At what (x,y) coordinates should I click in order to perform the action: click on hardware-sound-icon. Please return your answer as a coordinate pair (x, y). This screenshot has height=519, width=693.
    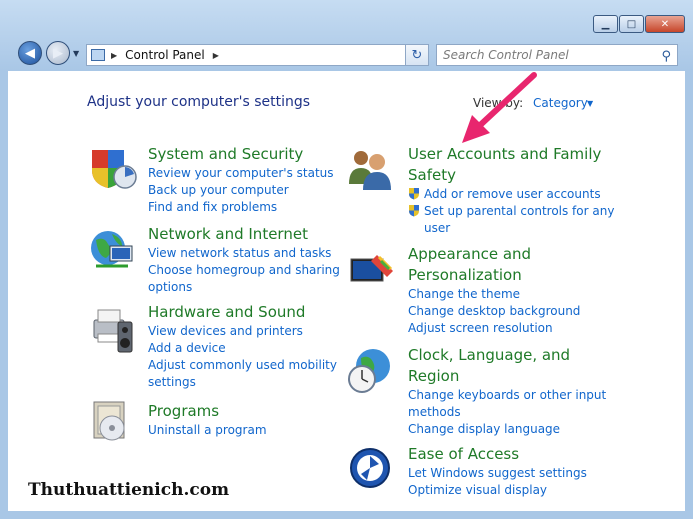
    Looking at the image, I should click on (113, 329).